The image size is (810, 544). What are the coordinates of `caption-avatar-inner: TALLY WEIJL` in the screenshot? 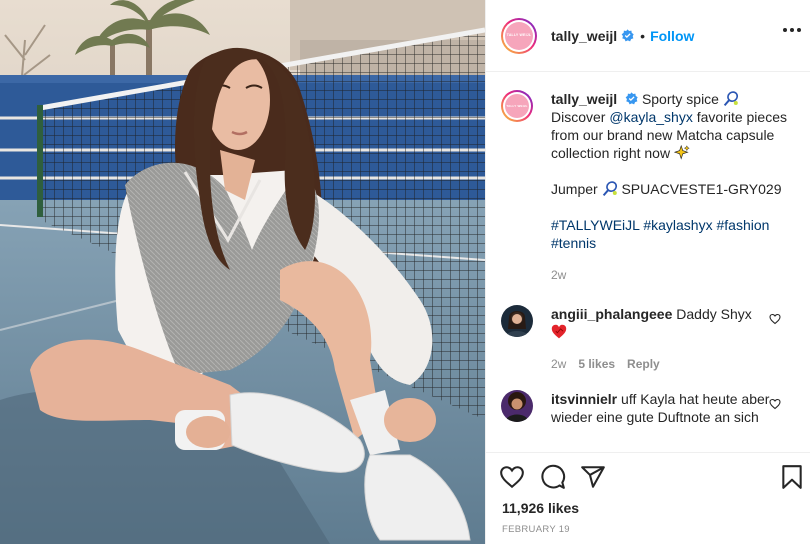 It's located at (517, 106).